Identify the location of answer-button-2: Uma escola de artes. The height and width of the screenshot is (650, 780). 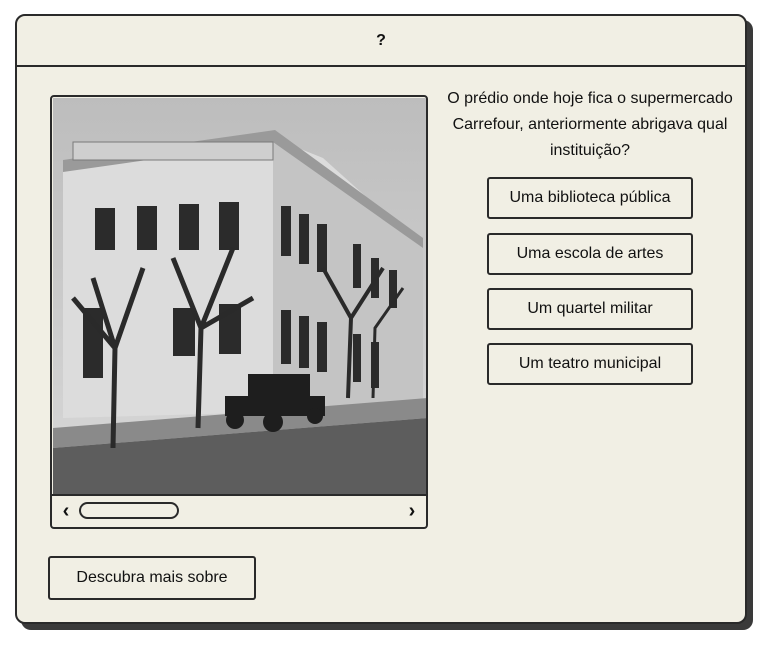
(590, 254).